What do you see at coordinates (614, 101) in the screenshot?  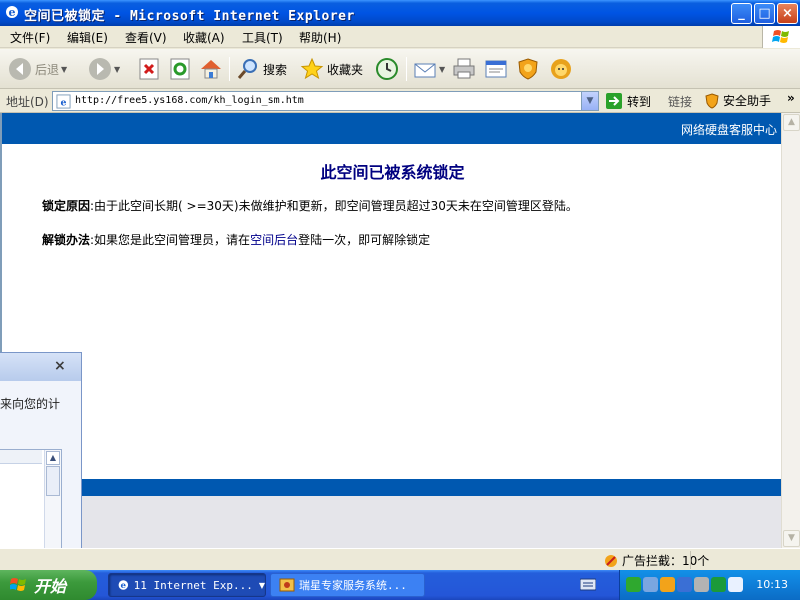 I see `go-arrow-icon` at bounding box center [614, 101].